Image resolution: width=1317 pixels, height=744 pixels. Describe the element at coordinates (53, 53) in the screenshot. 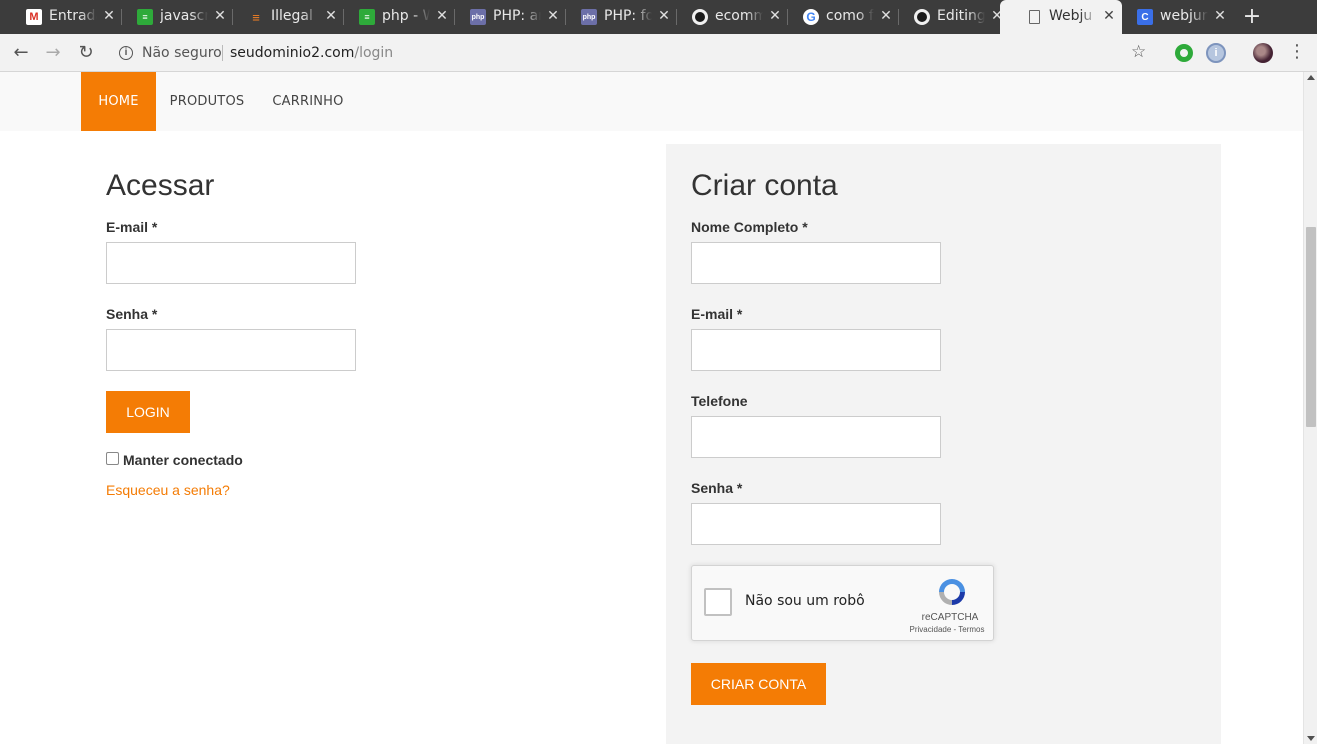

I see `forward-arrow-icon: →` at that location.